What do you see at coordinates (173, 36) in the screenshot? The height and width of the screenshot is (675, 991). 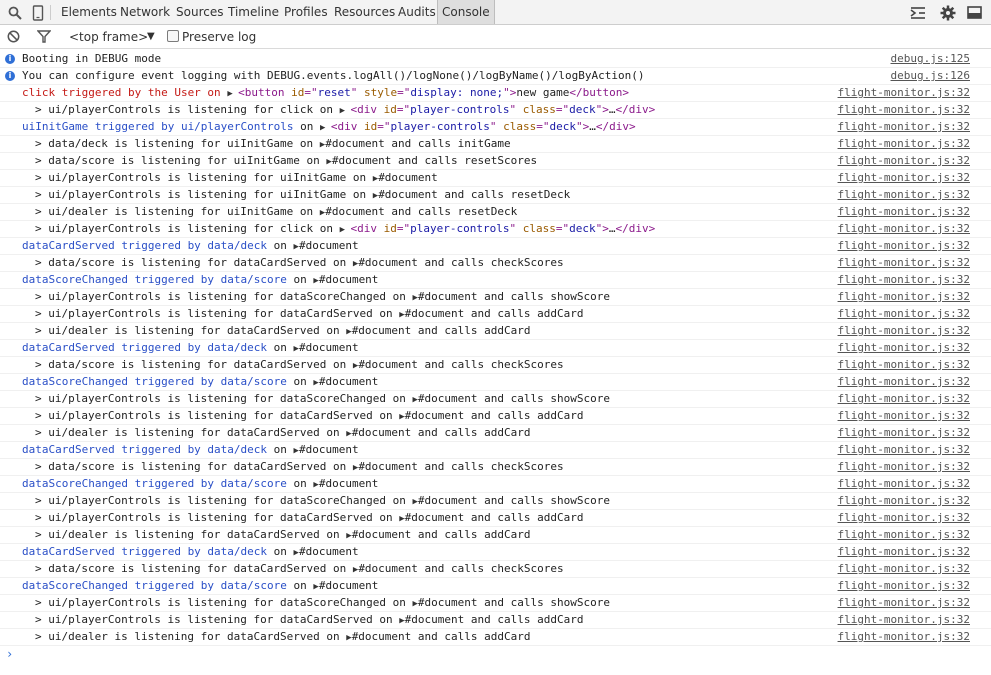 I see `preserve-log-checkbox` at bounding box center [173, 36].